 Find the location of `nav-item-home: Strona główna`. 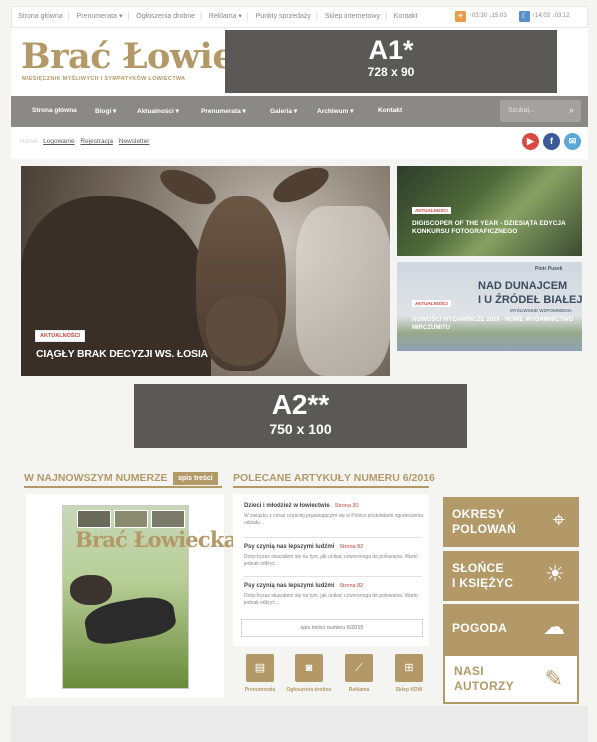

nav-item-home: Strona główna is located at coordinates (54, 110).